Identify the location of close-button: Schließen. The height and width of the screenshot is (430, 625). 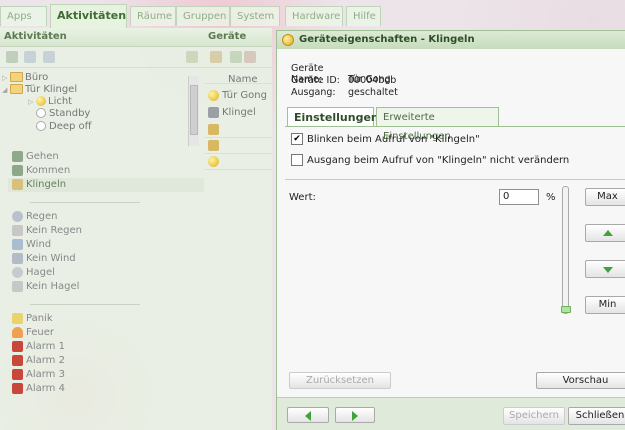
(596, 416).